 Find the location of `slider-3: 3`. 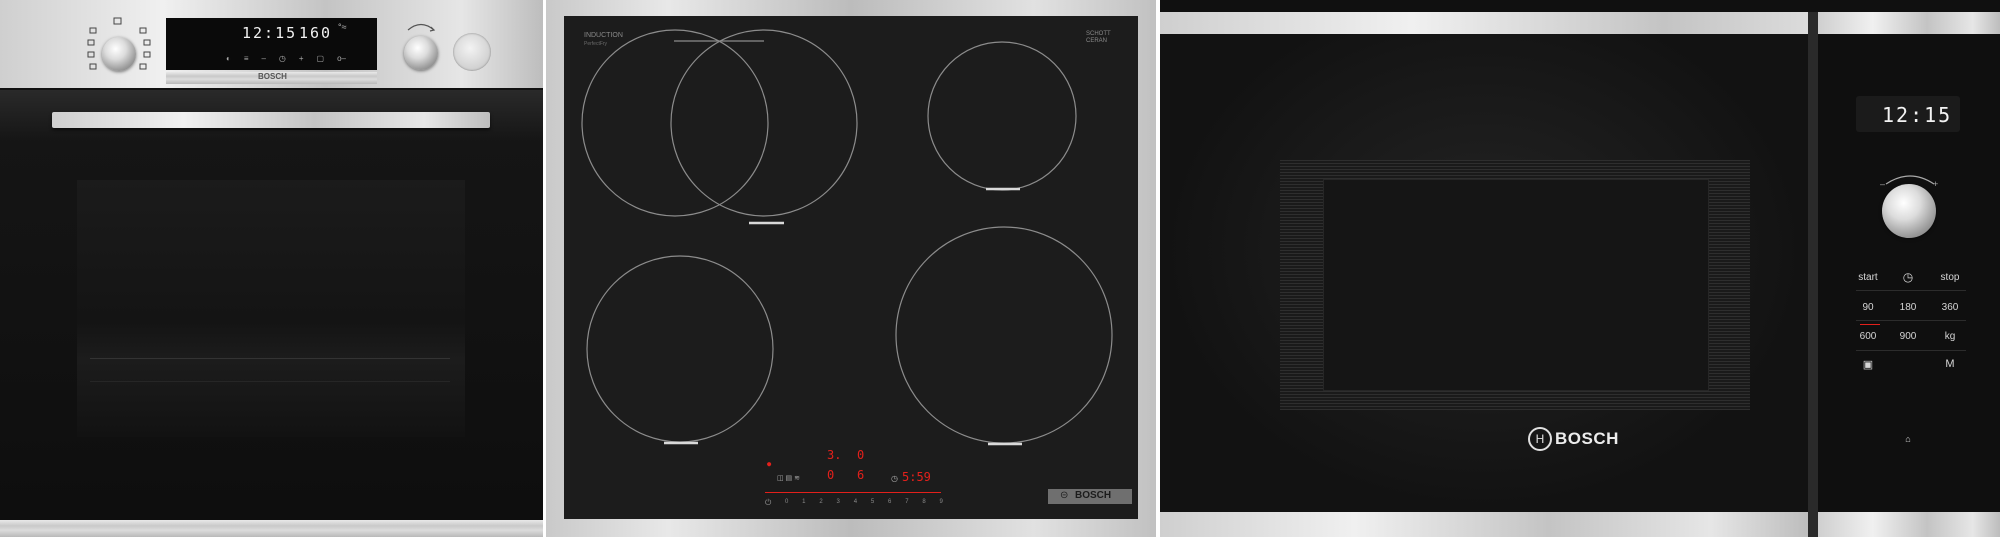

slider-3: 3 is located at coordinates (838, 502).